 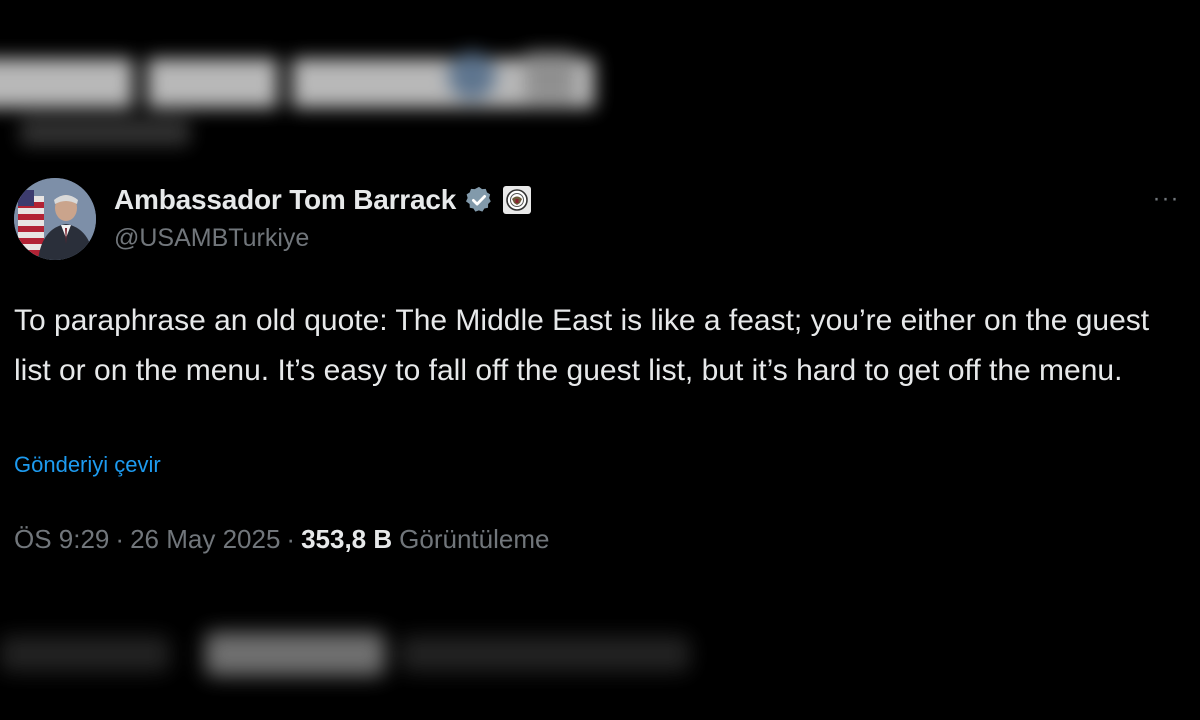 What do you see at coordinates (61, 539) in the screenshot?
I see `tweet-time: ÖS 9:29` at bounding box center [61, 539].